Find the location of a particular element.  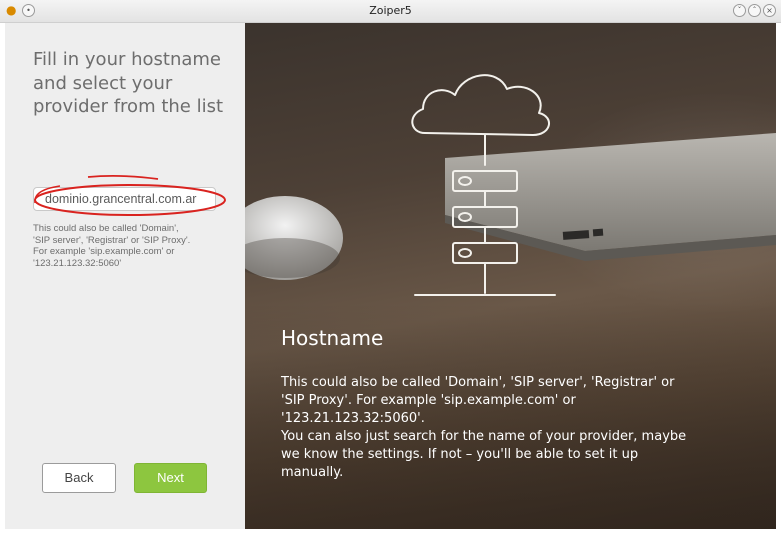

info-line: '123.21.123.32:5060'. is located at coordinates (353, 418).